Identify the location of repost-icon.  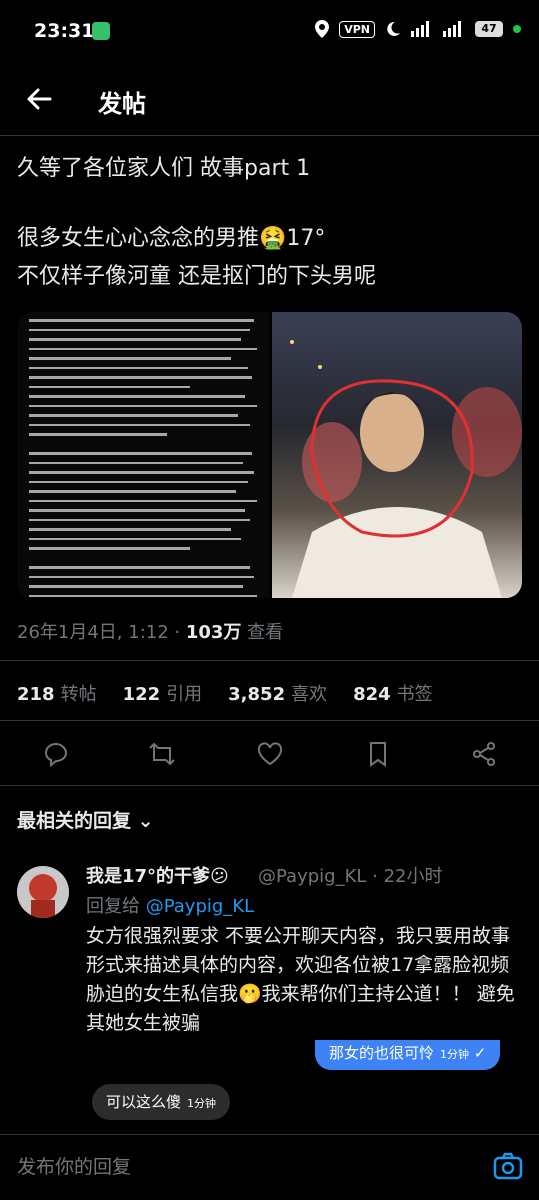
(162, 754).